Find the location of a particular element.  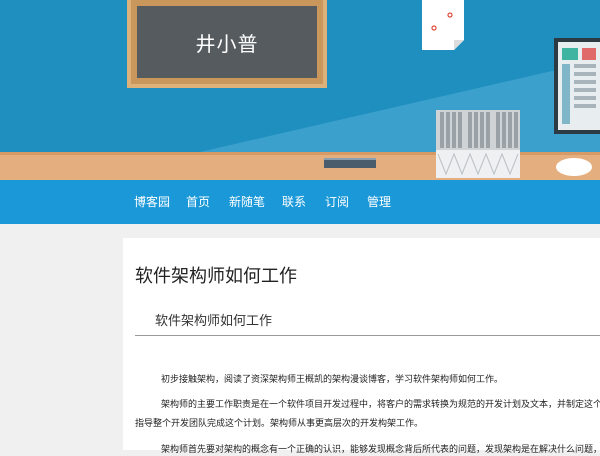

nav-link-contact: 联系 is located at coordinates (294, 202).